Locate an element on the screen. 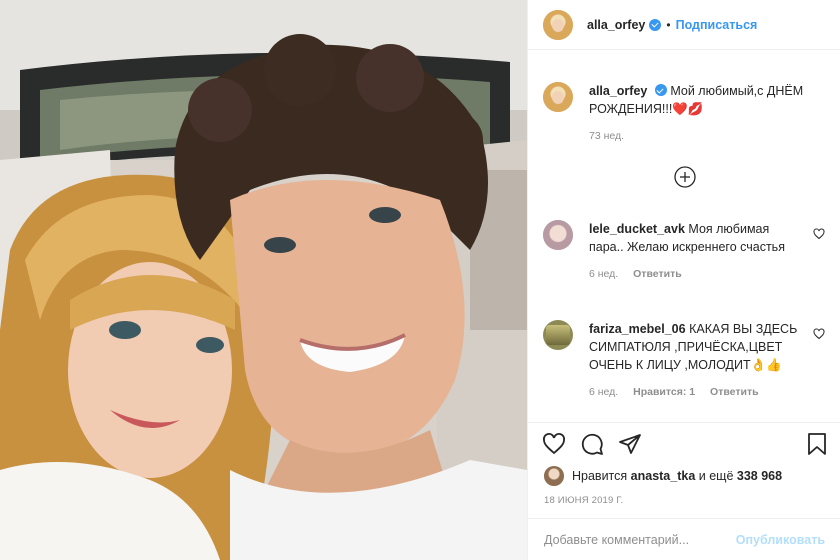 This screenshot has height=560, width=840. caption-meta: 73 нед. is located at coordinates (696, 136).